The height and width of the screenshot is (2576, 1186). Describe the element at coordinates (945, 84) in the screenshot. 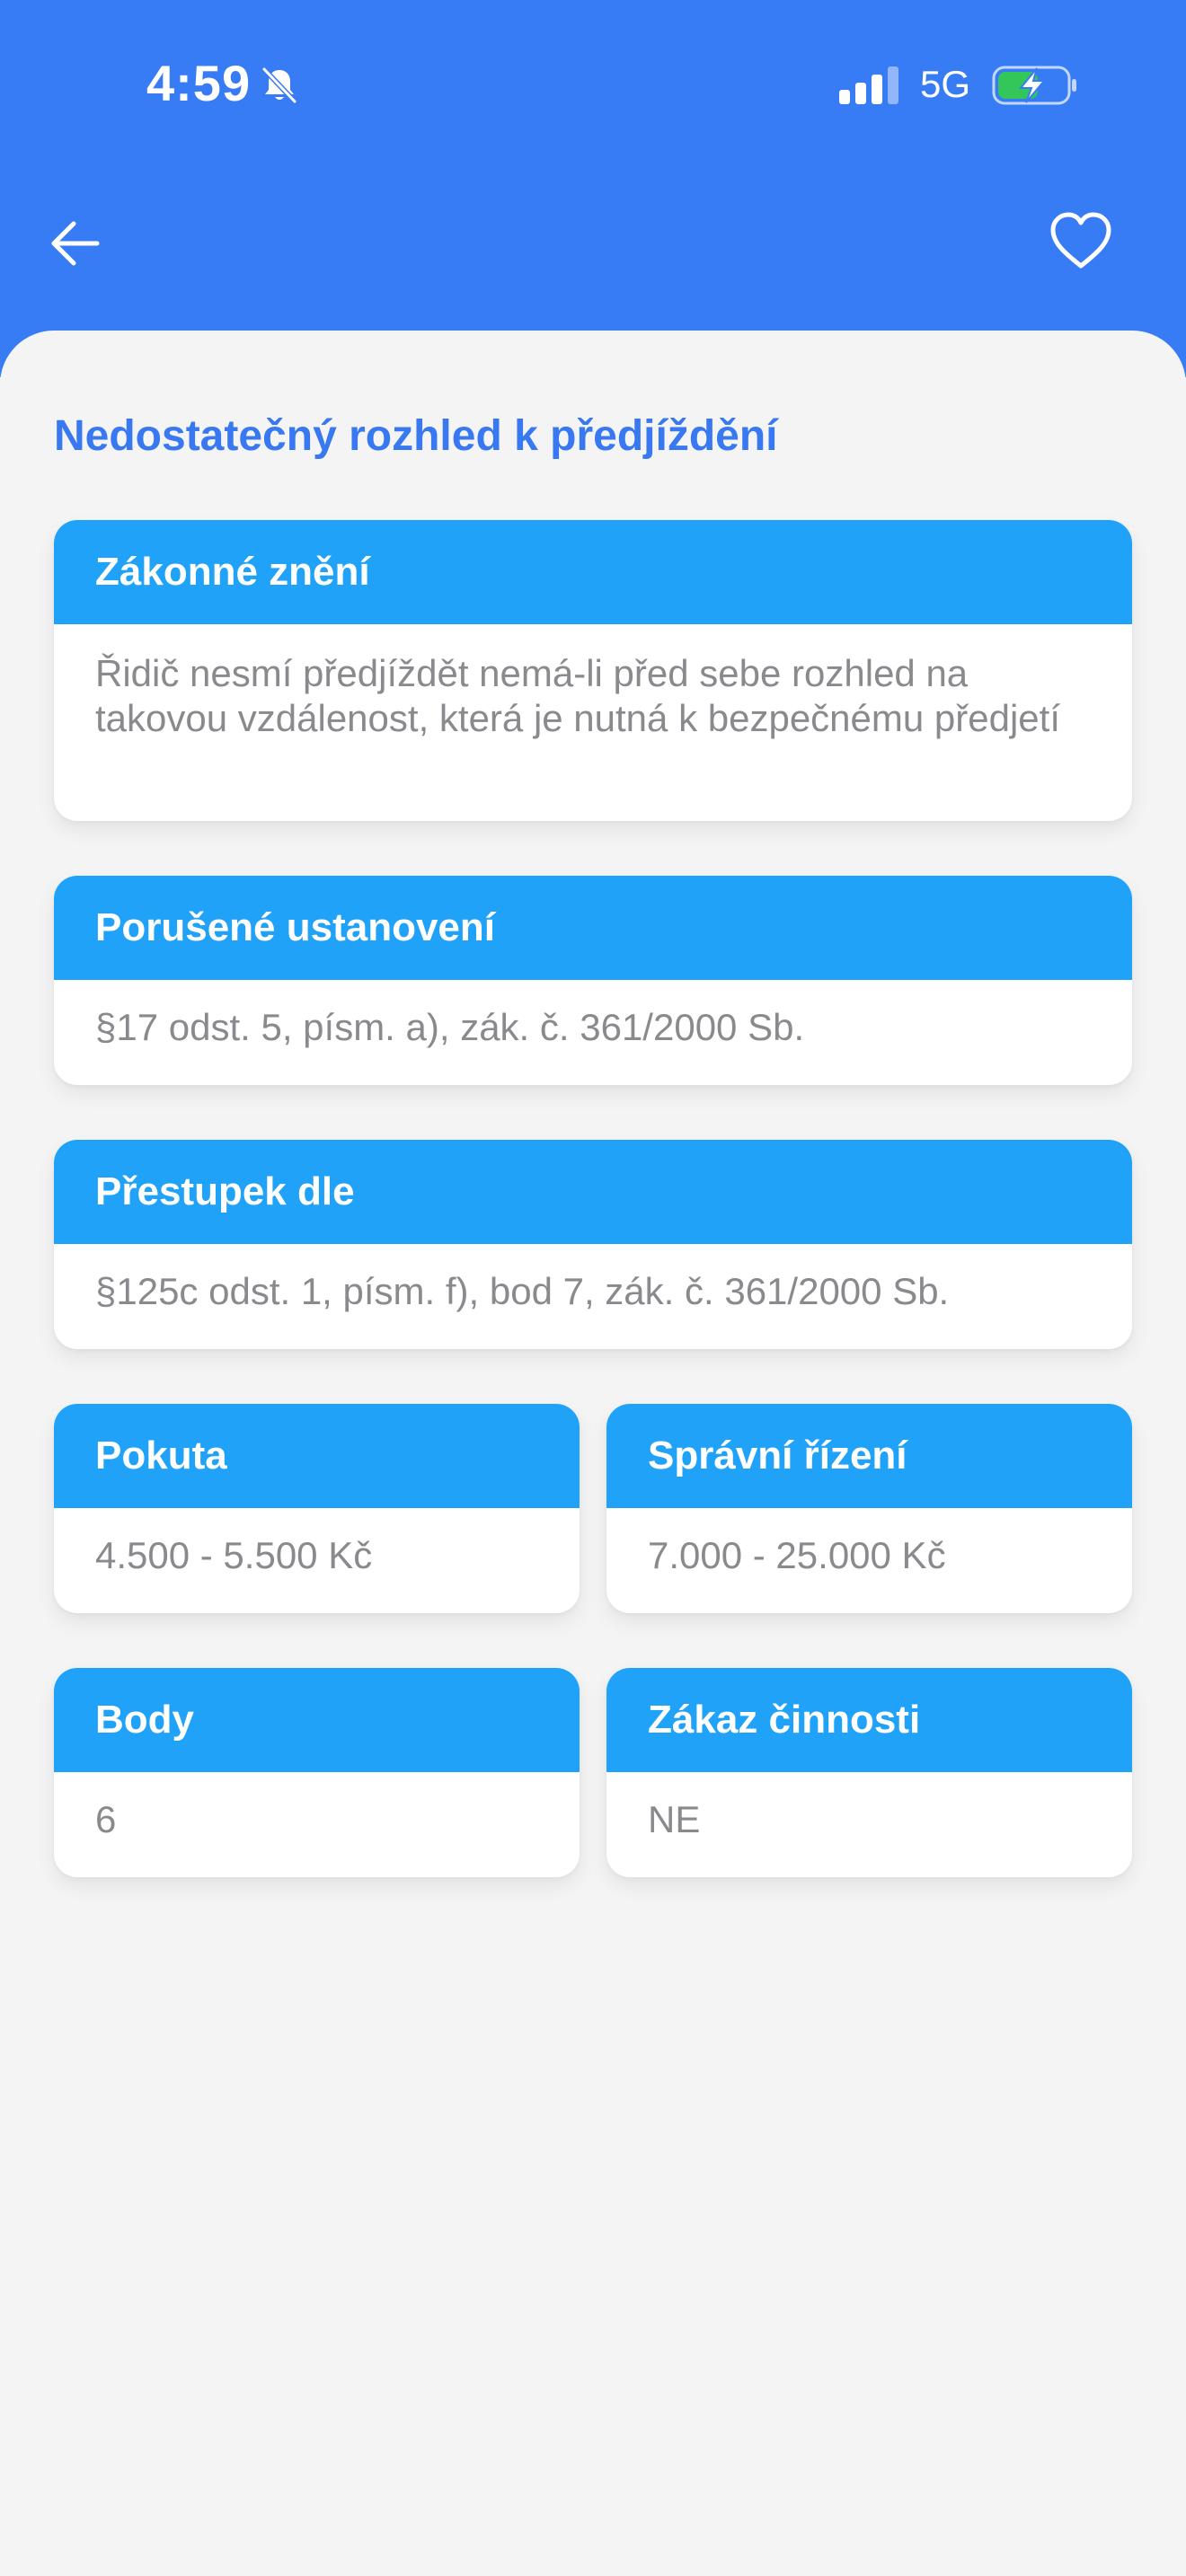

I see `network-type: 5G` at that location.